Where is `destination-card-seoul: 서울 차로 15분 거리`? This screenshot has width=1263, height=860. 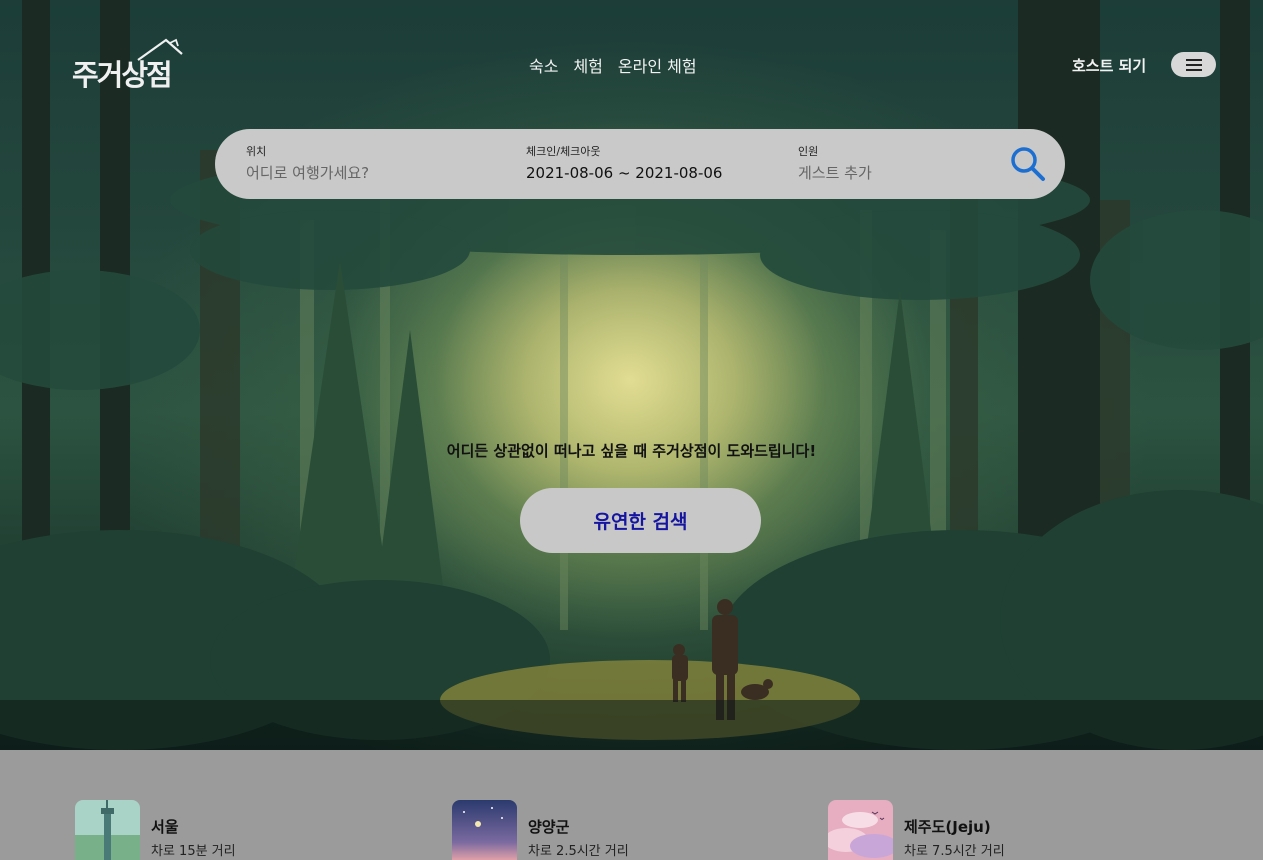
destination-card-seoul: 서울 차로 15분 거리 is located at coordinates (155, 830).